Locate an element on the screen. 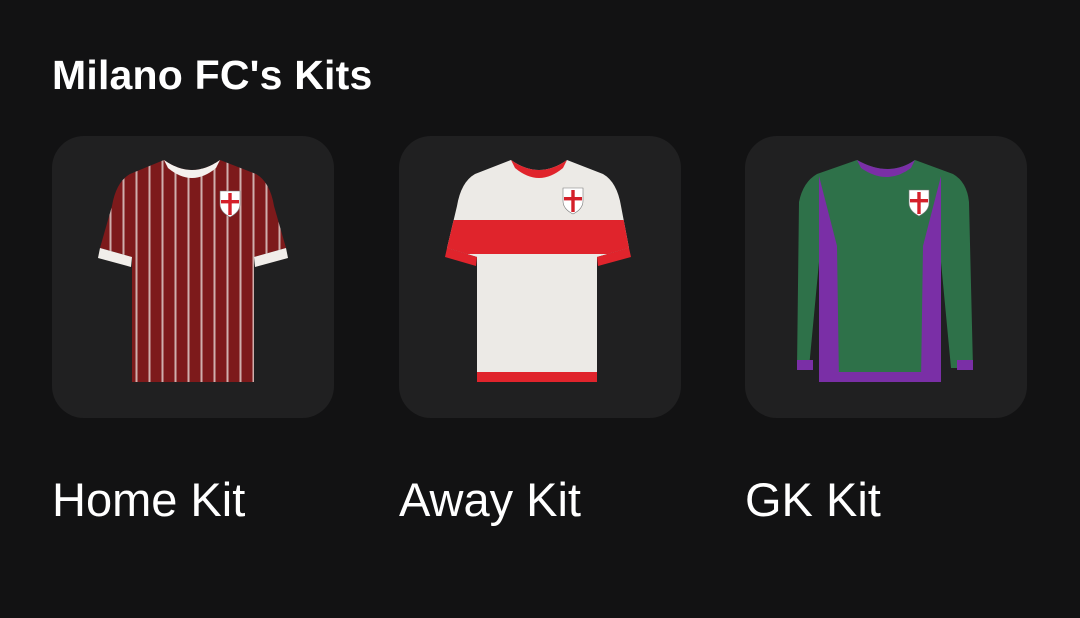 This screenshot has height=618, width=1080. home-shirt-icon is located at coordinates (193, 271).